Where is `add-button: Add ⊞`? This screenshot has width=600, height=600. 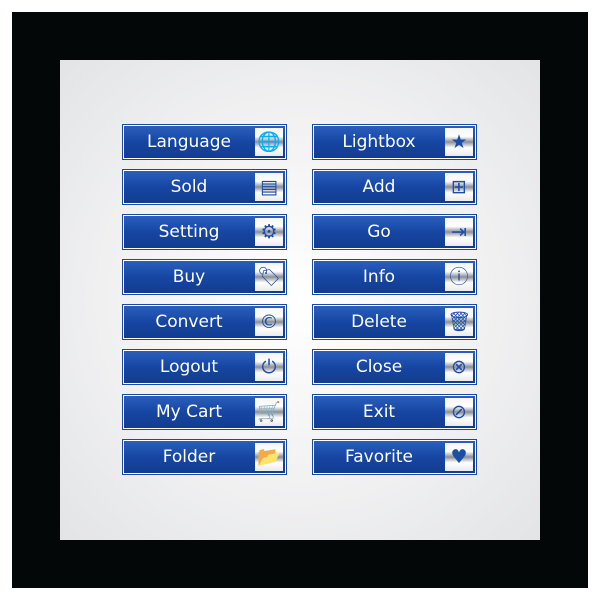 add-button: Add ⊞ is located at coordinates (394, 187).